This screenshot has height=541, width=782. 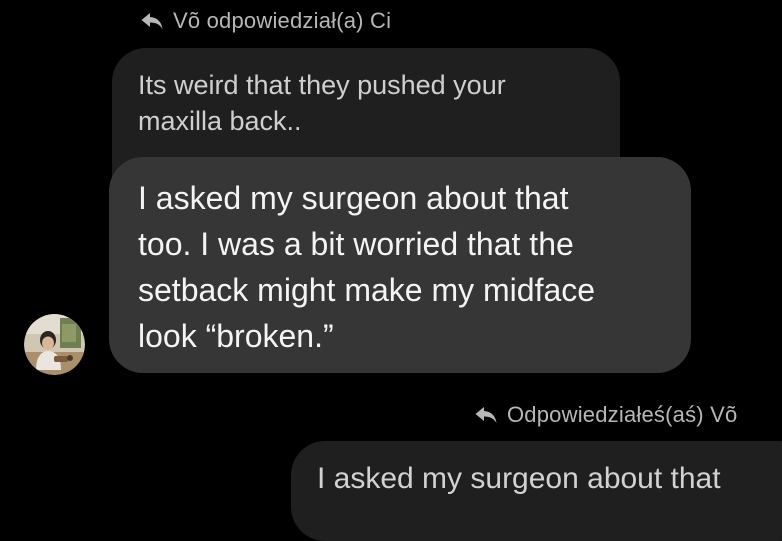 What do you see at coordinates (622, 414) in the screenshot?
I see `reply-context-text: Odpowiedziałeś(aś) Võ` at bounding box center [622, 414].